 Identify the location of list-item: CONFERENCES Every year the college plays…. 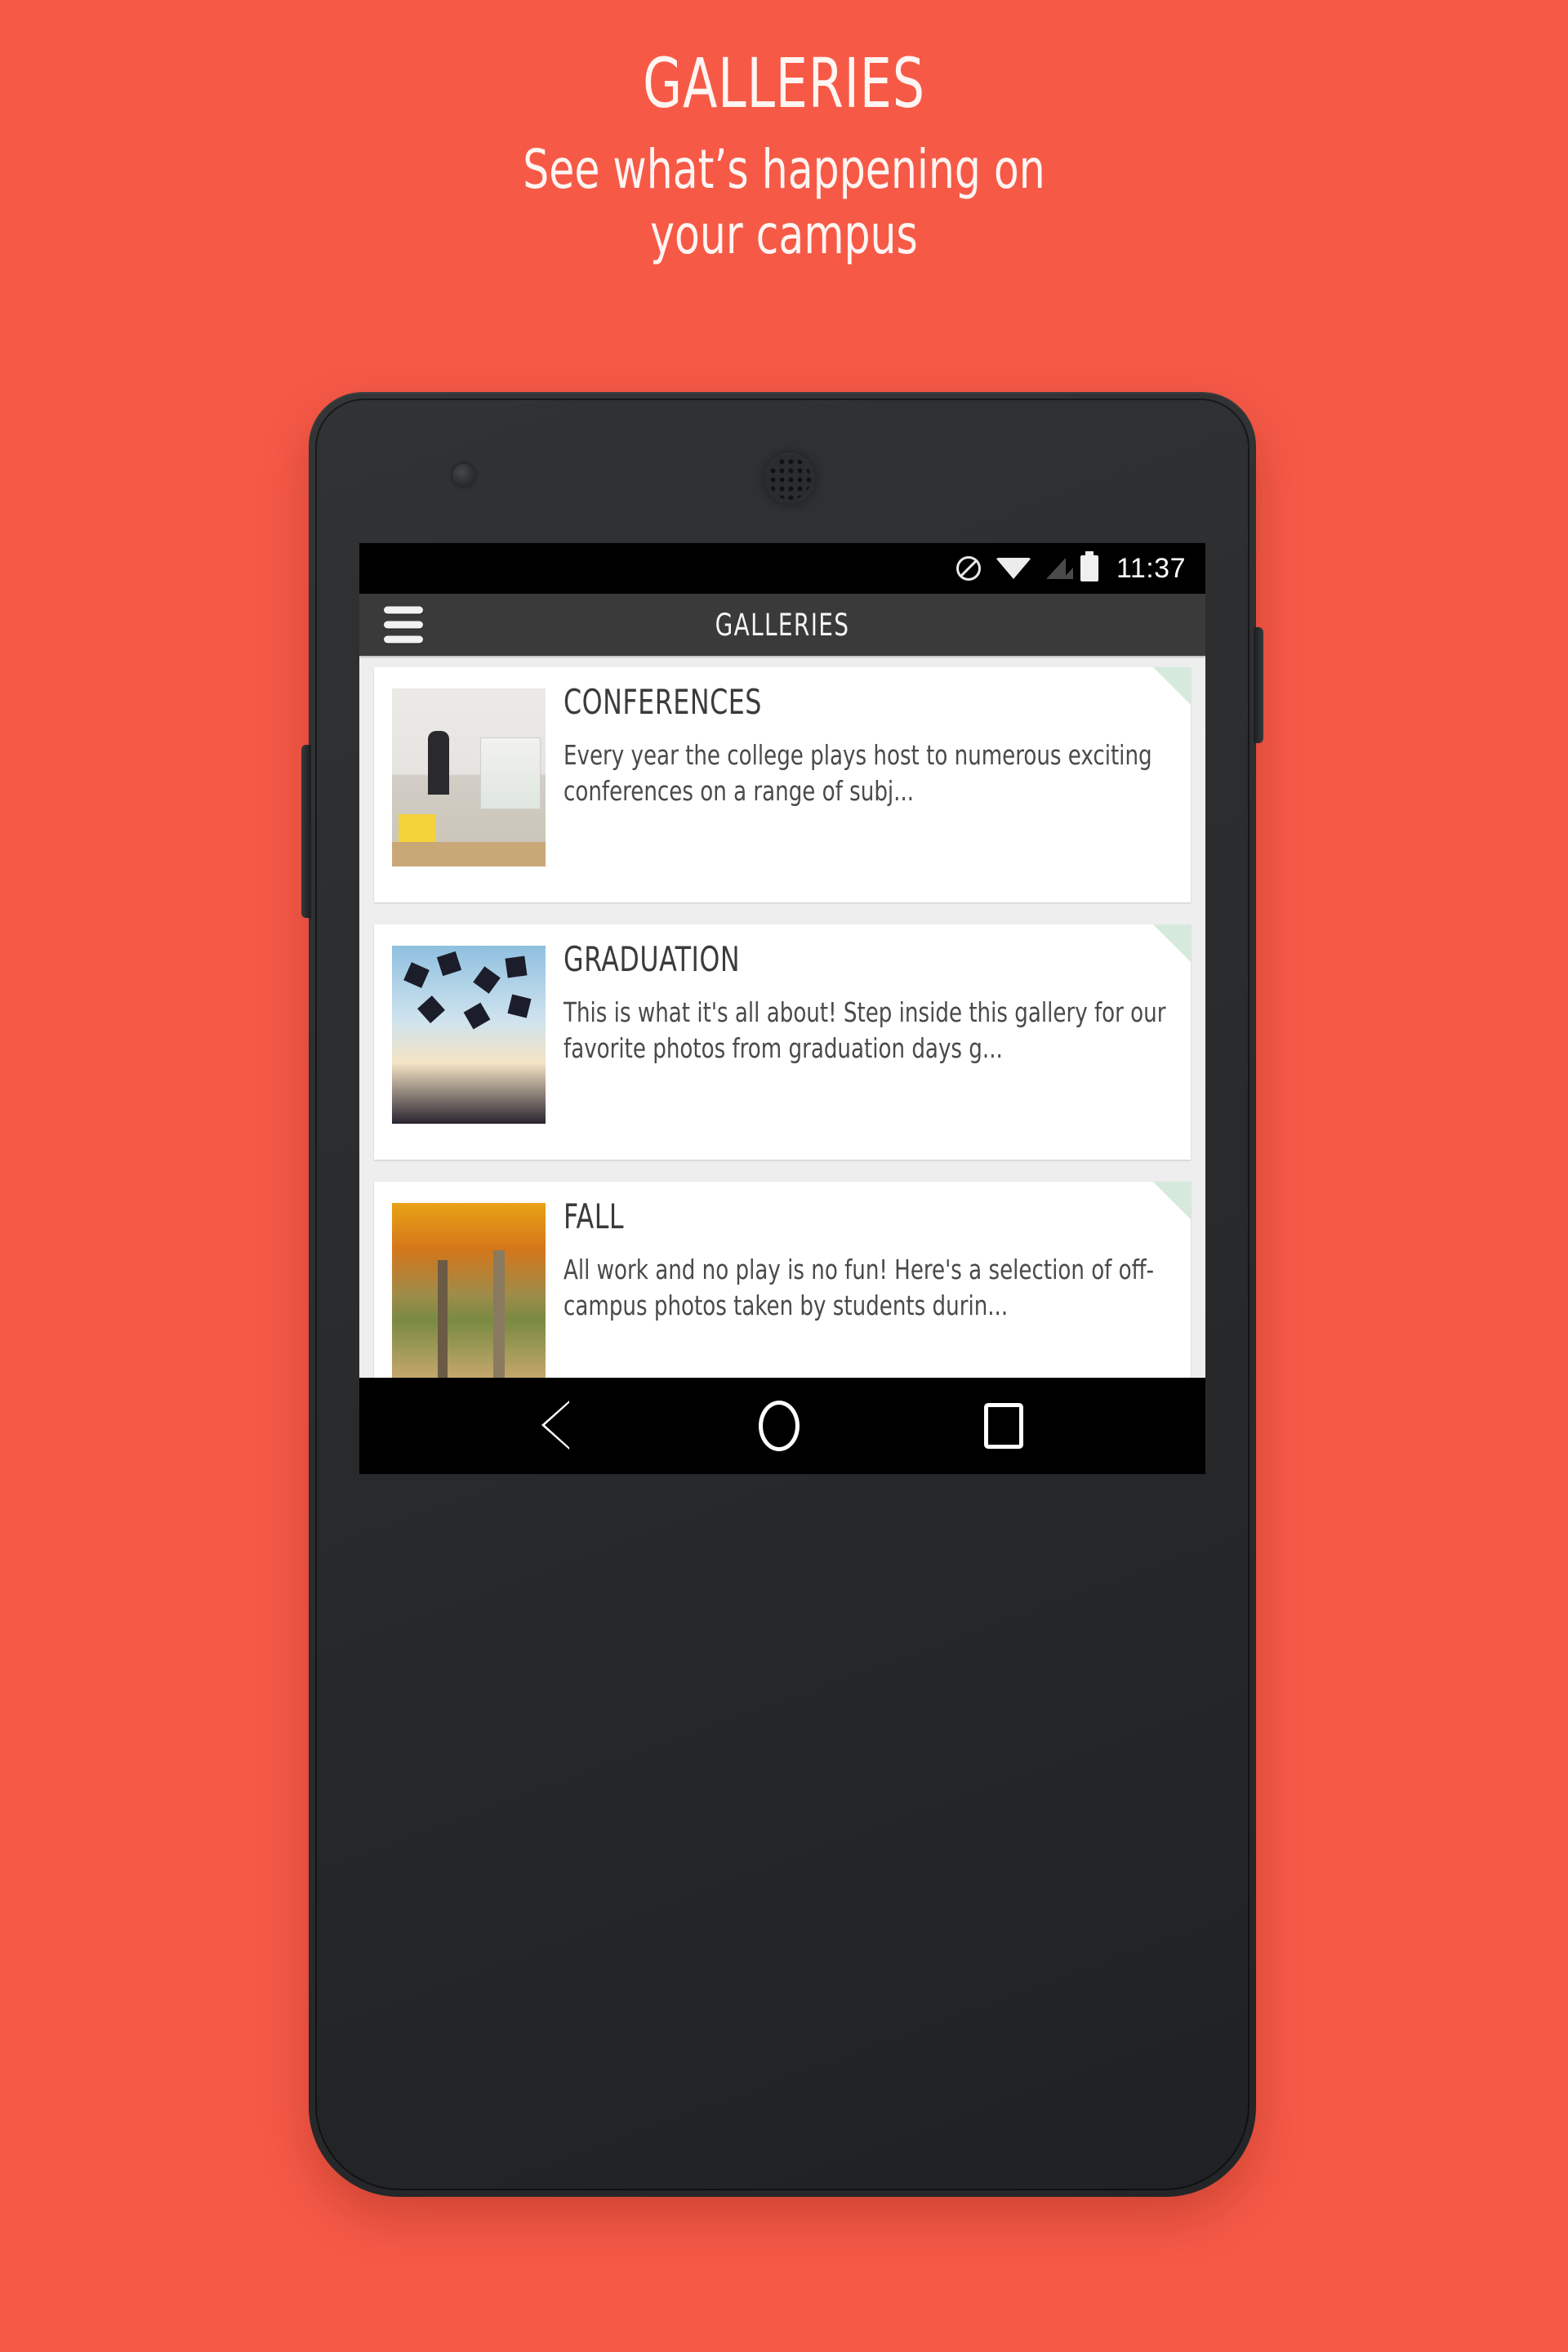
(782, 784).